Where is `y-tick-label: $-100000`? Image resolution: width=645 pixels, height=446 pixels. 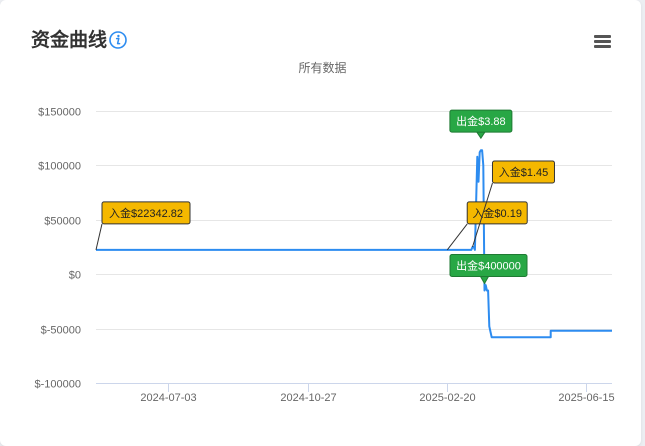 y-tick-label: $-100000 is located at coordinates (58, 385).